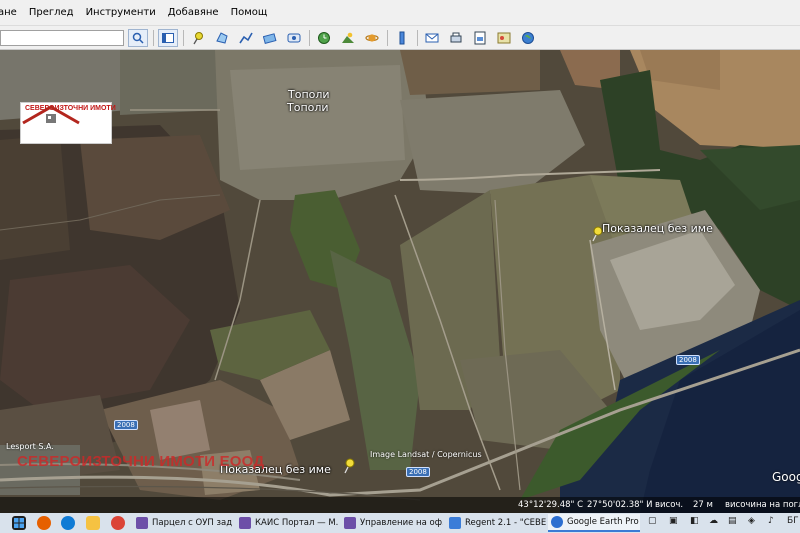 The image size is (800, 533). I want to click on email-button, so click(432, 38).